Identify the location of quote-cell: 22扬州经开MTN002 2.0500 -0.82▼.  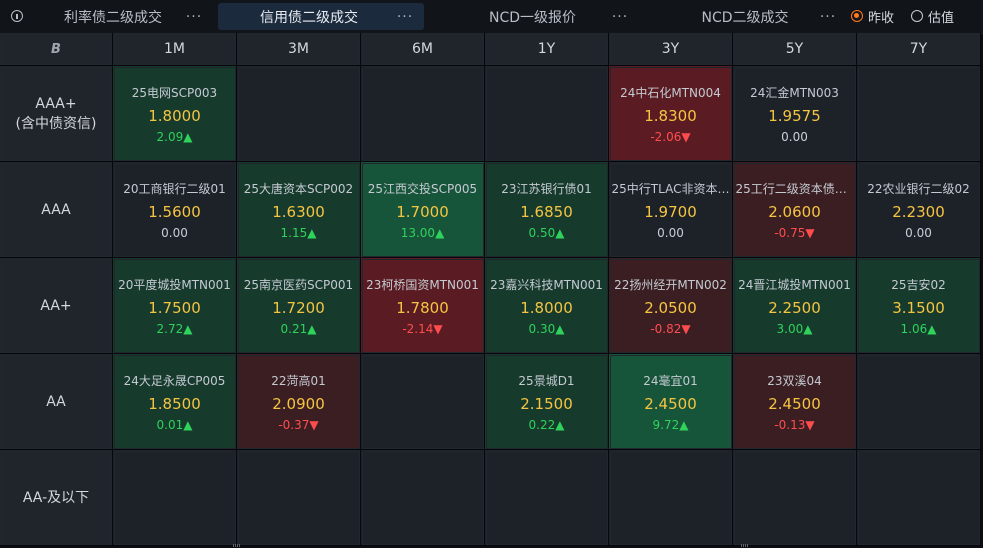
(671, 306).